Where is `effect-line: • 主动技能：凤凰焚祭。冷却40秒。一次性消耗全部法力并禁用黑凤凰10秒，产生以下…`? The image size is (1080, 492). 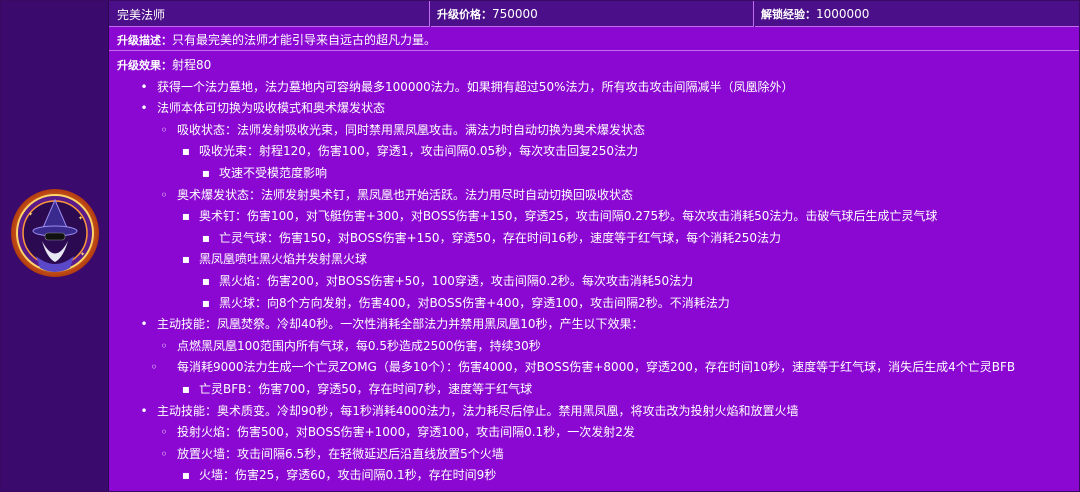 effect-line: • 主动技能：凤凰焚祭。冷却40秒。一次性消耗全部法力并禁用黑凤凰10秒，产生以下… is located at coordinates (594, 325).